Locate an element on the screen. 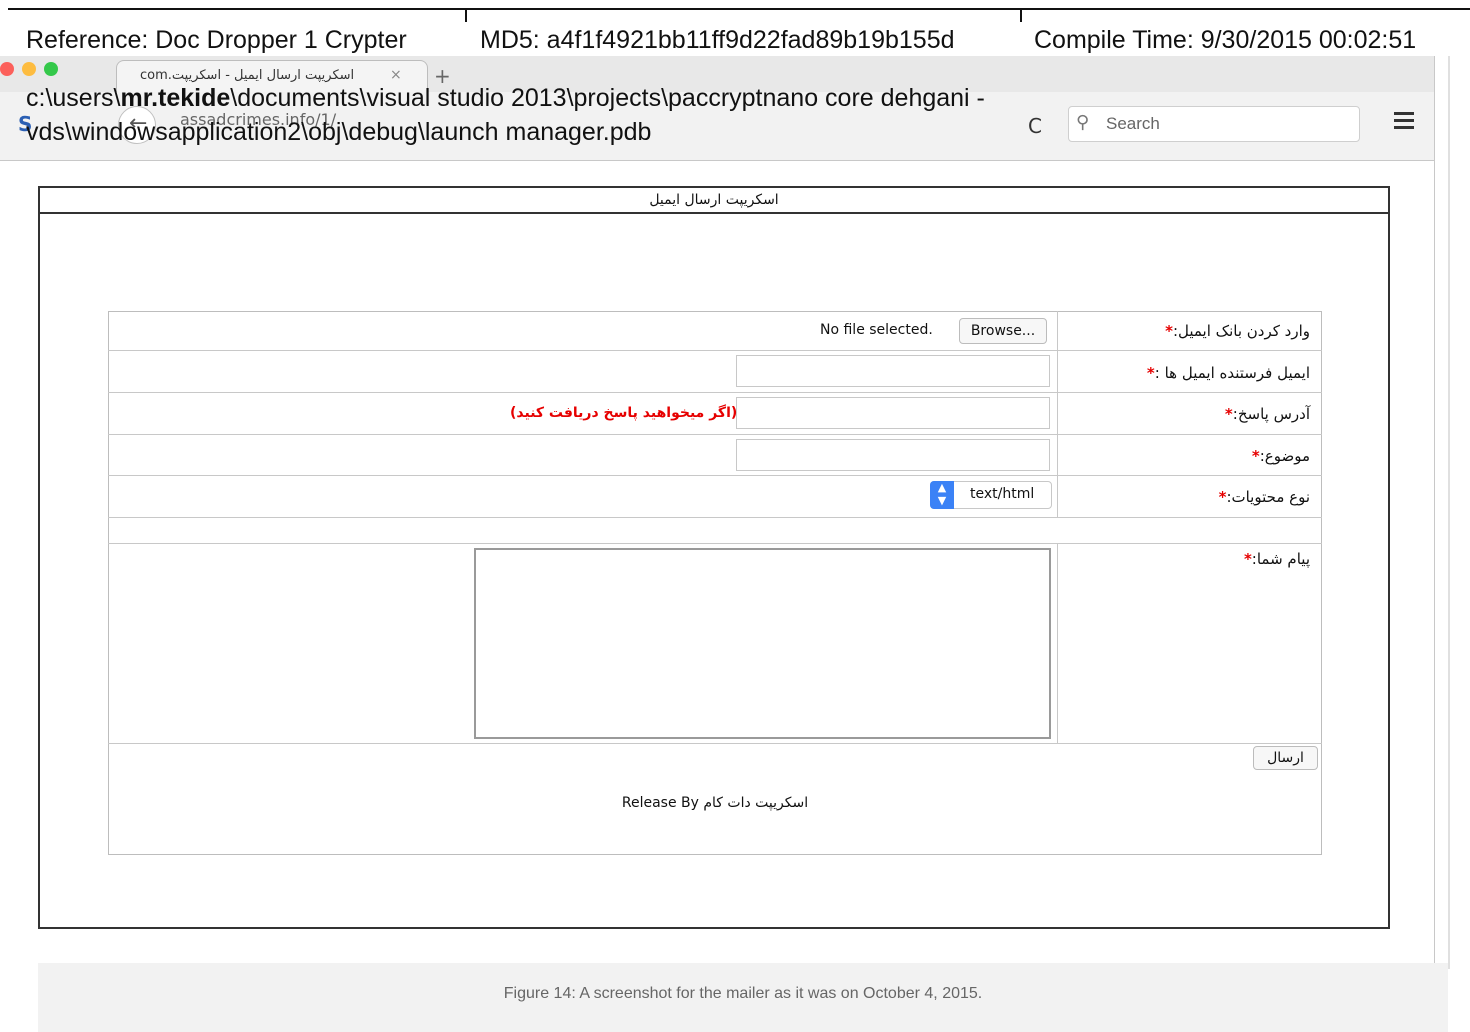  menu-icon is located at coordinates (1404, 122).